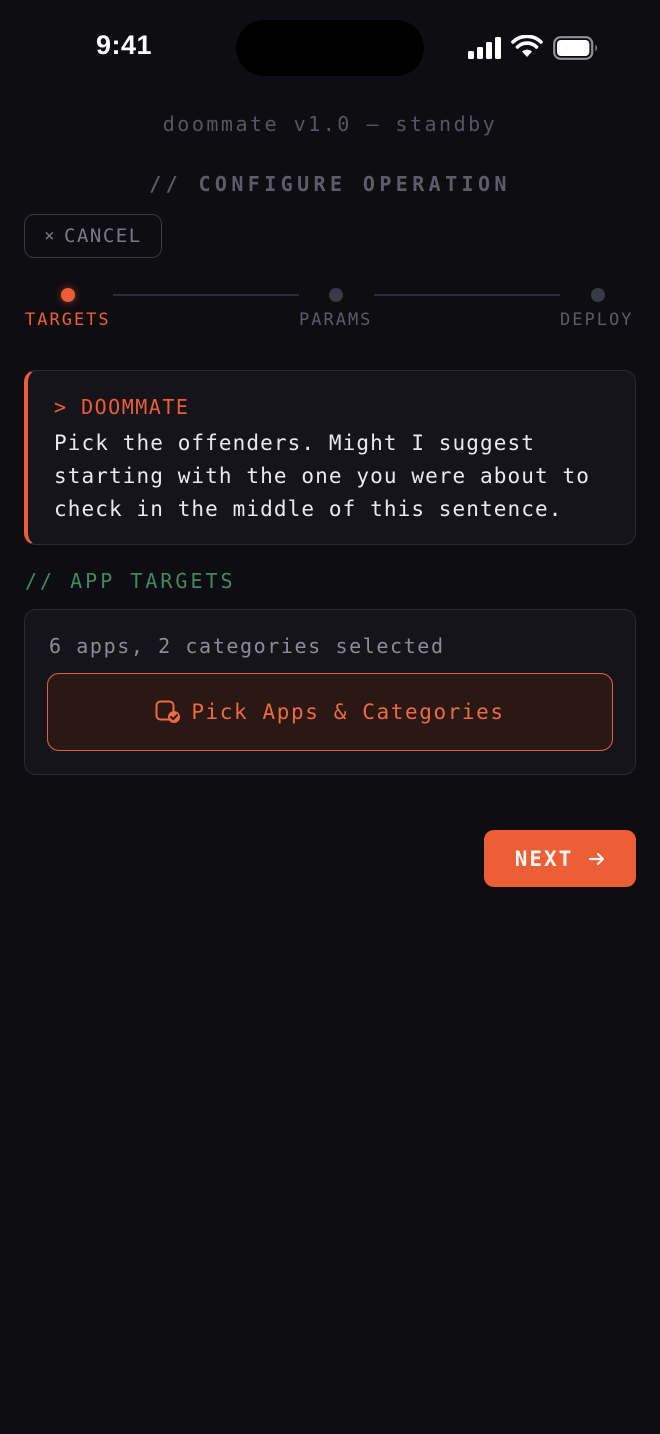  I want to click on configure-operation-title: // CONFIGURE OPERATION, so click(330, 184).